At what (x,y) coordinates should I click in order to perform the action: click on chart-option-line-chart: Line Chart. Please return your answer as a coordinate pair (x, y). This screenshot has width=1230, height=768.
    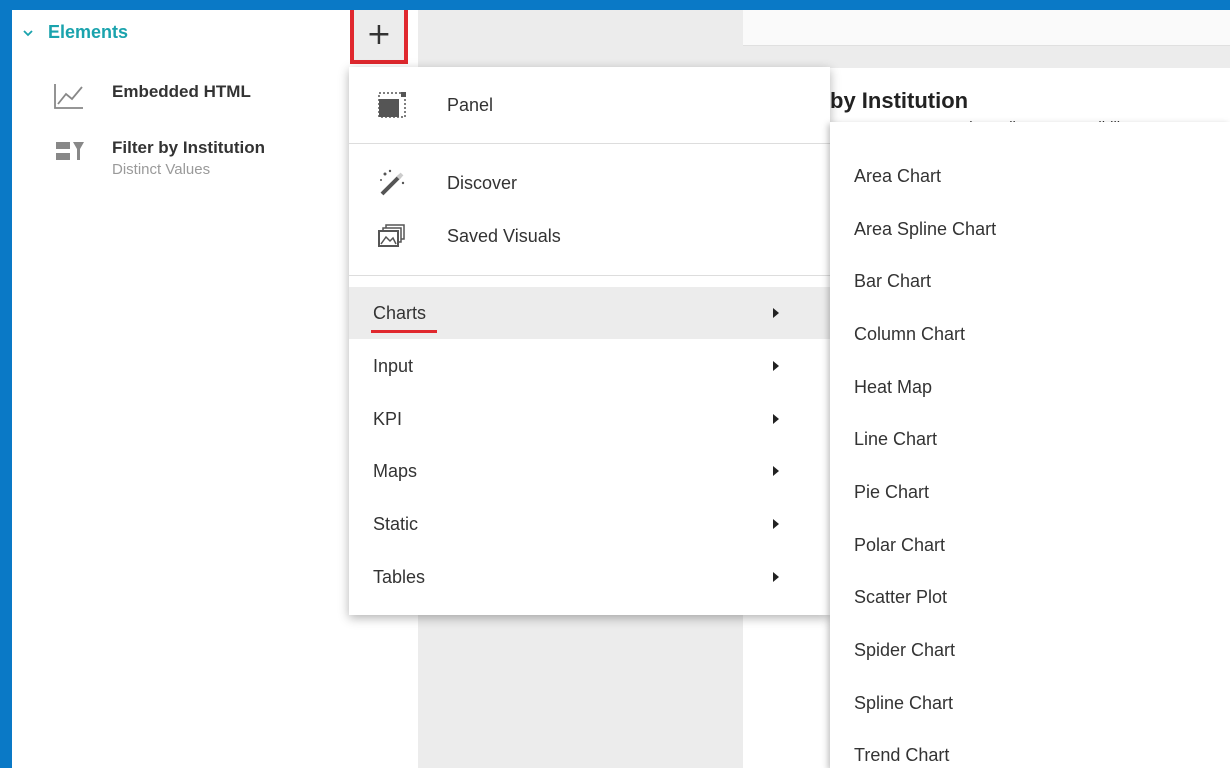
    Looking at the image, I should click on (895, 439).